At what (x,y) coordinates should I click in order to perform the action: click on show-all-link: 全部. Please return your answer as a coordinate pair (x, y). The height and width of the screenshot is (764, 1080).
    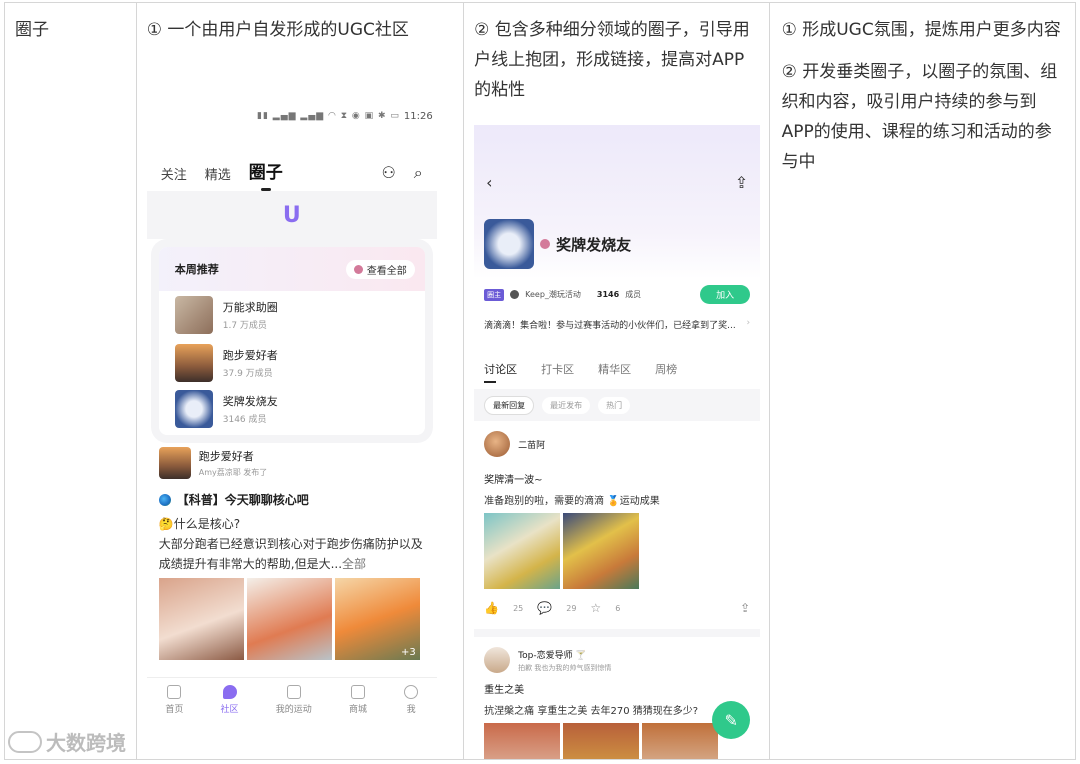
    Looking at the image, I should click on (354, 564).